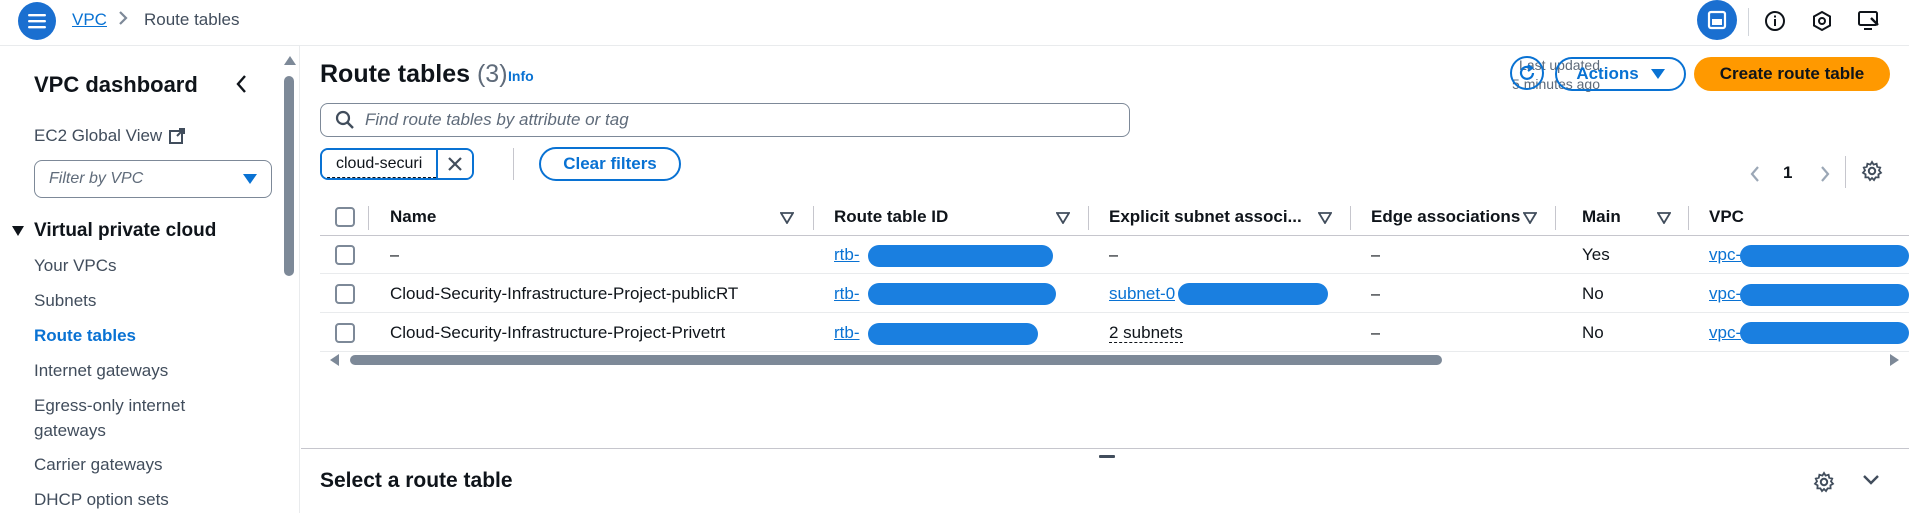 This screenshot has height=513, width=1909. I want to click on refresh-button, so click(1527, 73).